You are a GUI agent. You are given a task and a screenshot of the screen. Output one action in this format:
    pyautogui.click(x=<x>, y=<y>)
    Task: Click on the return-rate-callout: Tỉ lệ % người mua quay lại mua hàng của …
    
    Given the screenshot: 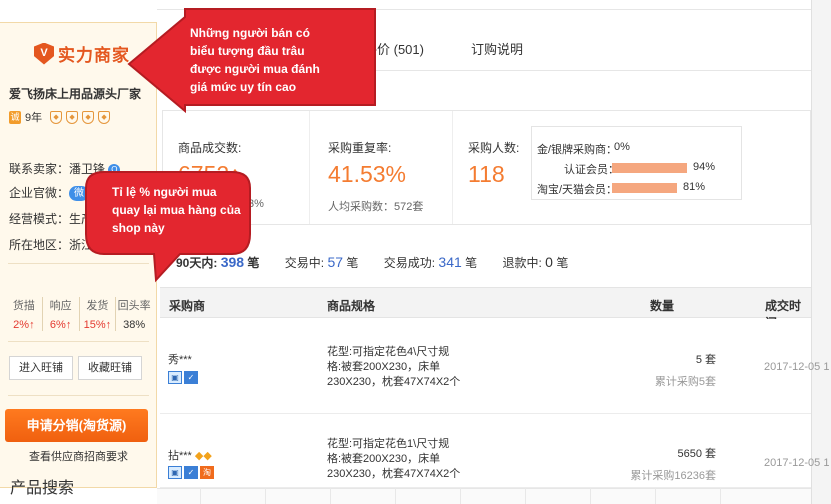 What is the action you would take?
    pyautogui.click(x=176, y=210)
    